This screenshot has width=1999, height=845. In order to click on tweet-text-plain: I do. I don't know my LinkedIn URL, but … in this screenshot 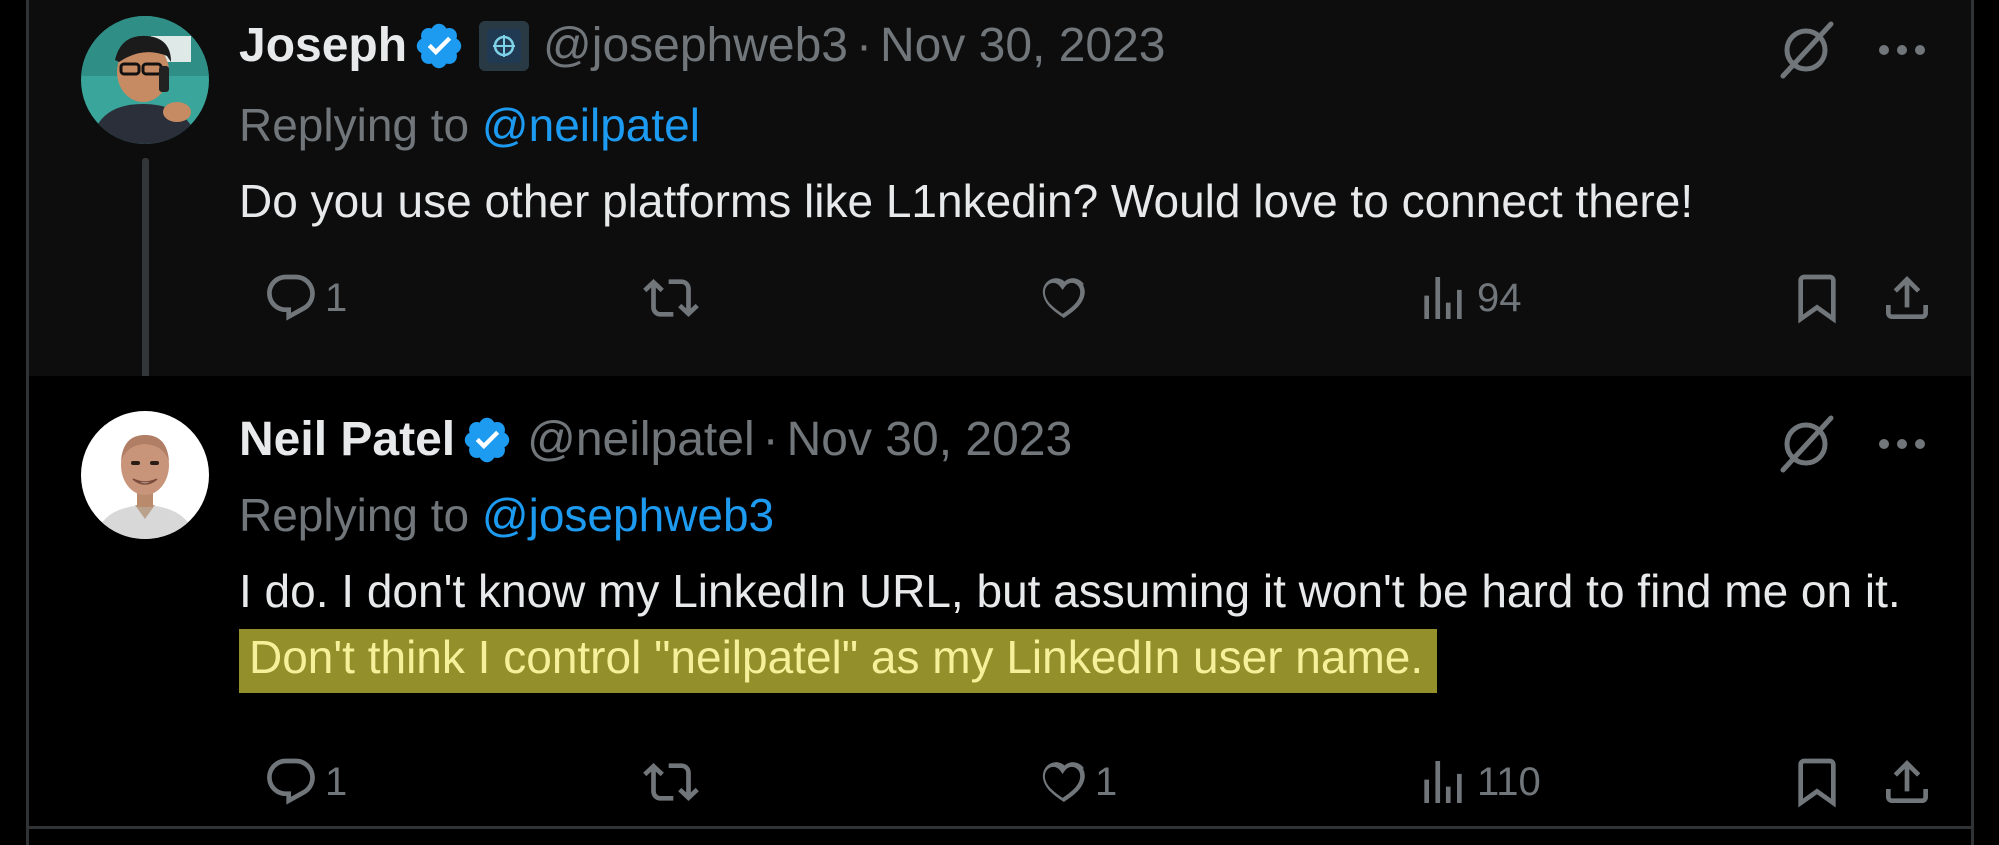, I will do `click(1070, 591)`.